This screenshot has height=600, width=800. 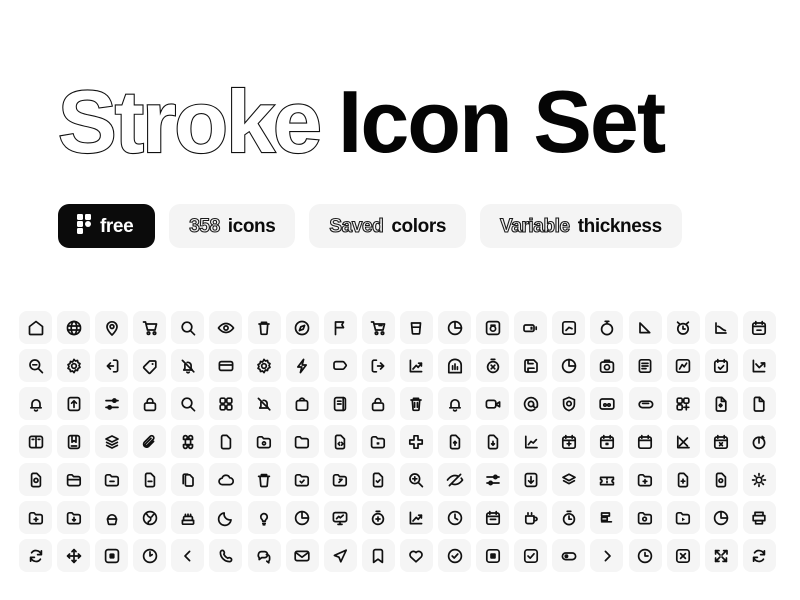 What do you see at coordinates (264, 555) in the screenshot?
I see `icon-cell-chat-icon` at bounding box center [264, 555].